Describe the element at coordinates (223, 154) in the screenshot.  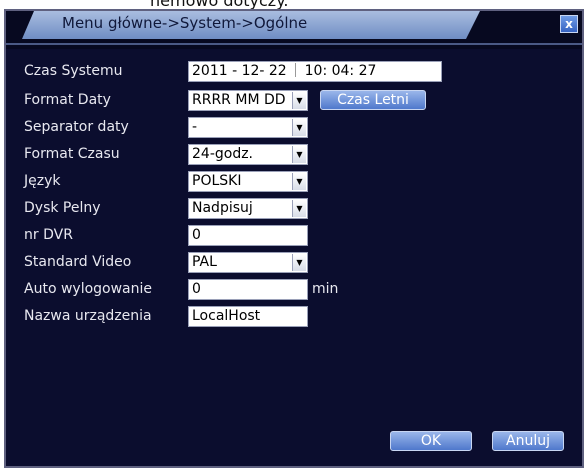
I see `time-format-value: 24-godz.` at that location.